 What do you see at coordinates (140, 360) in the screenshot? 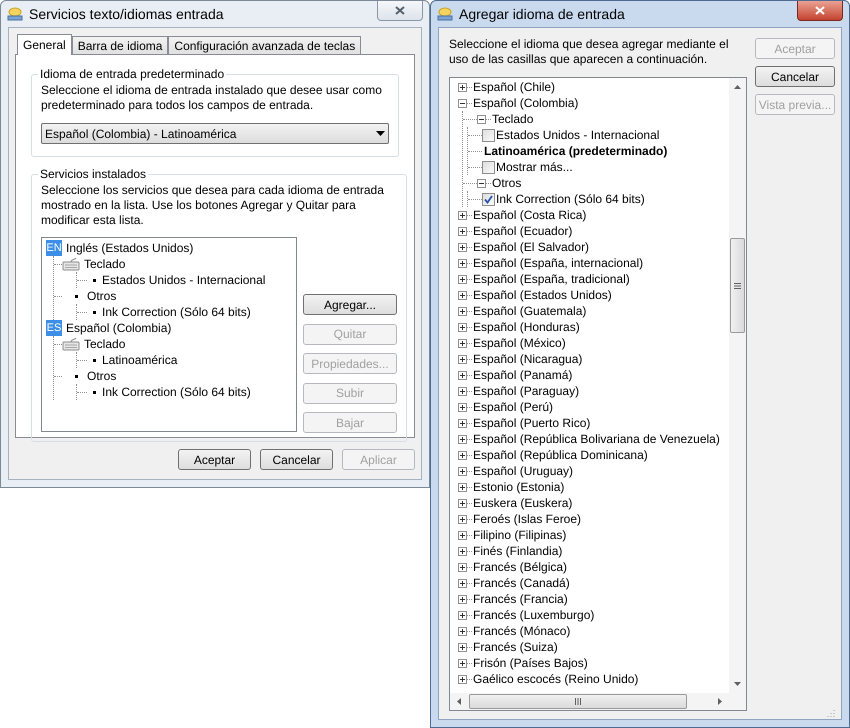
I see `tree-item: Latinoamérica` at bounding box center [140, 360].